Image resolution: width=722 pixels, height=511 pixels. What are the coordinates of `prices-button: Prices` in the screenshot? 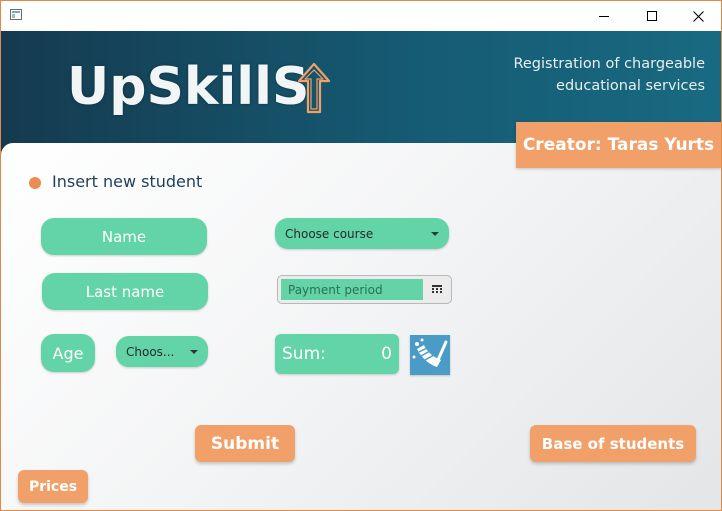 It's located at (53, 486).